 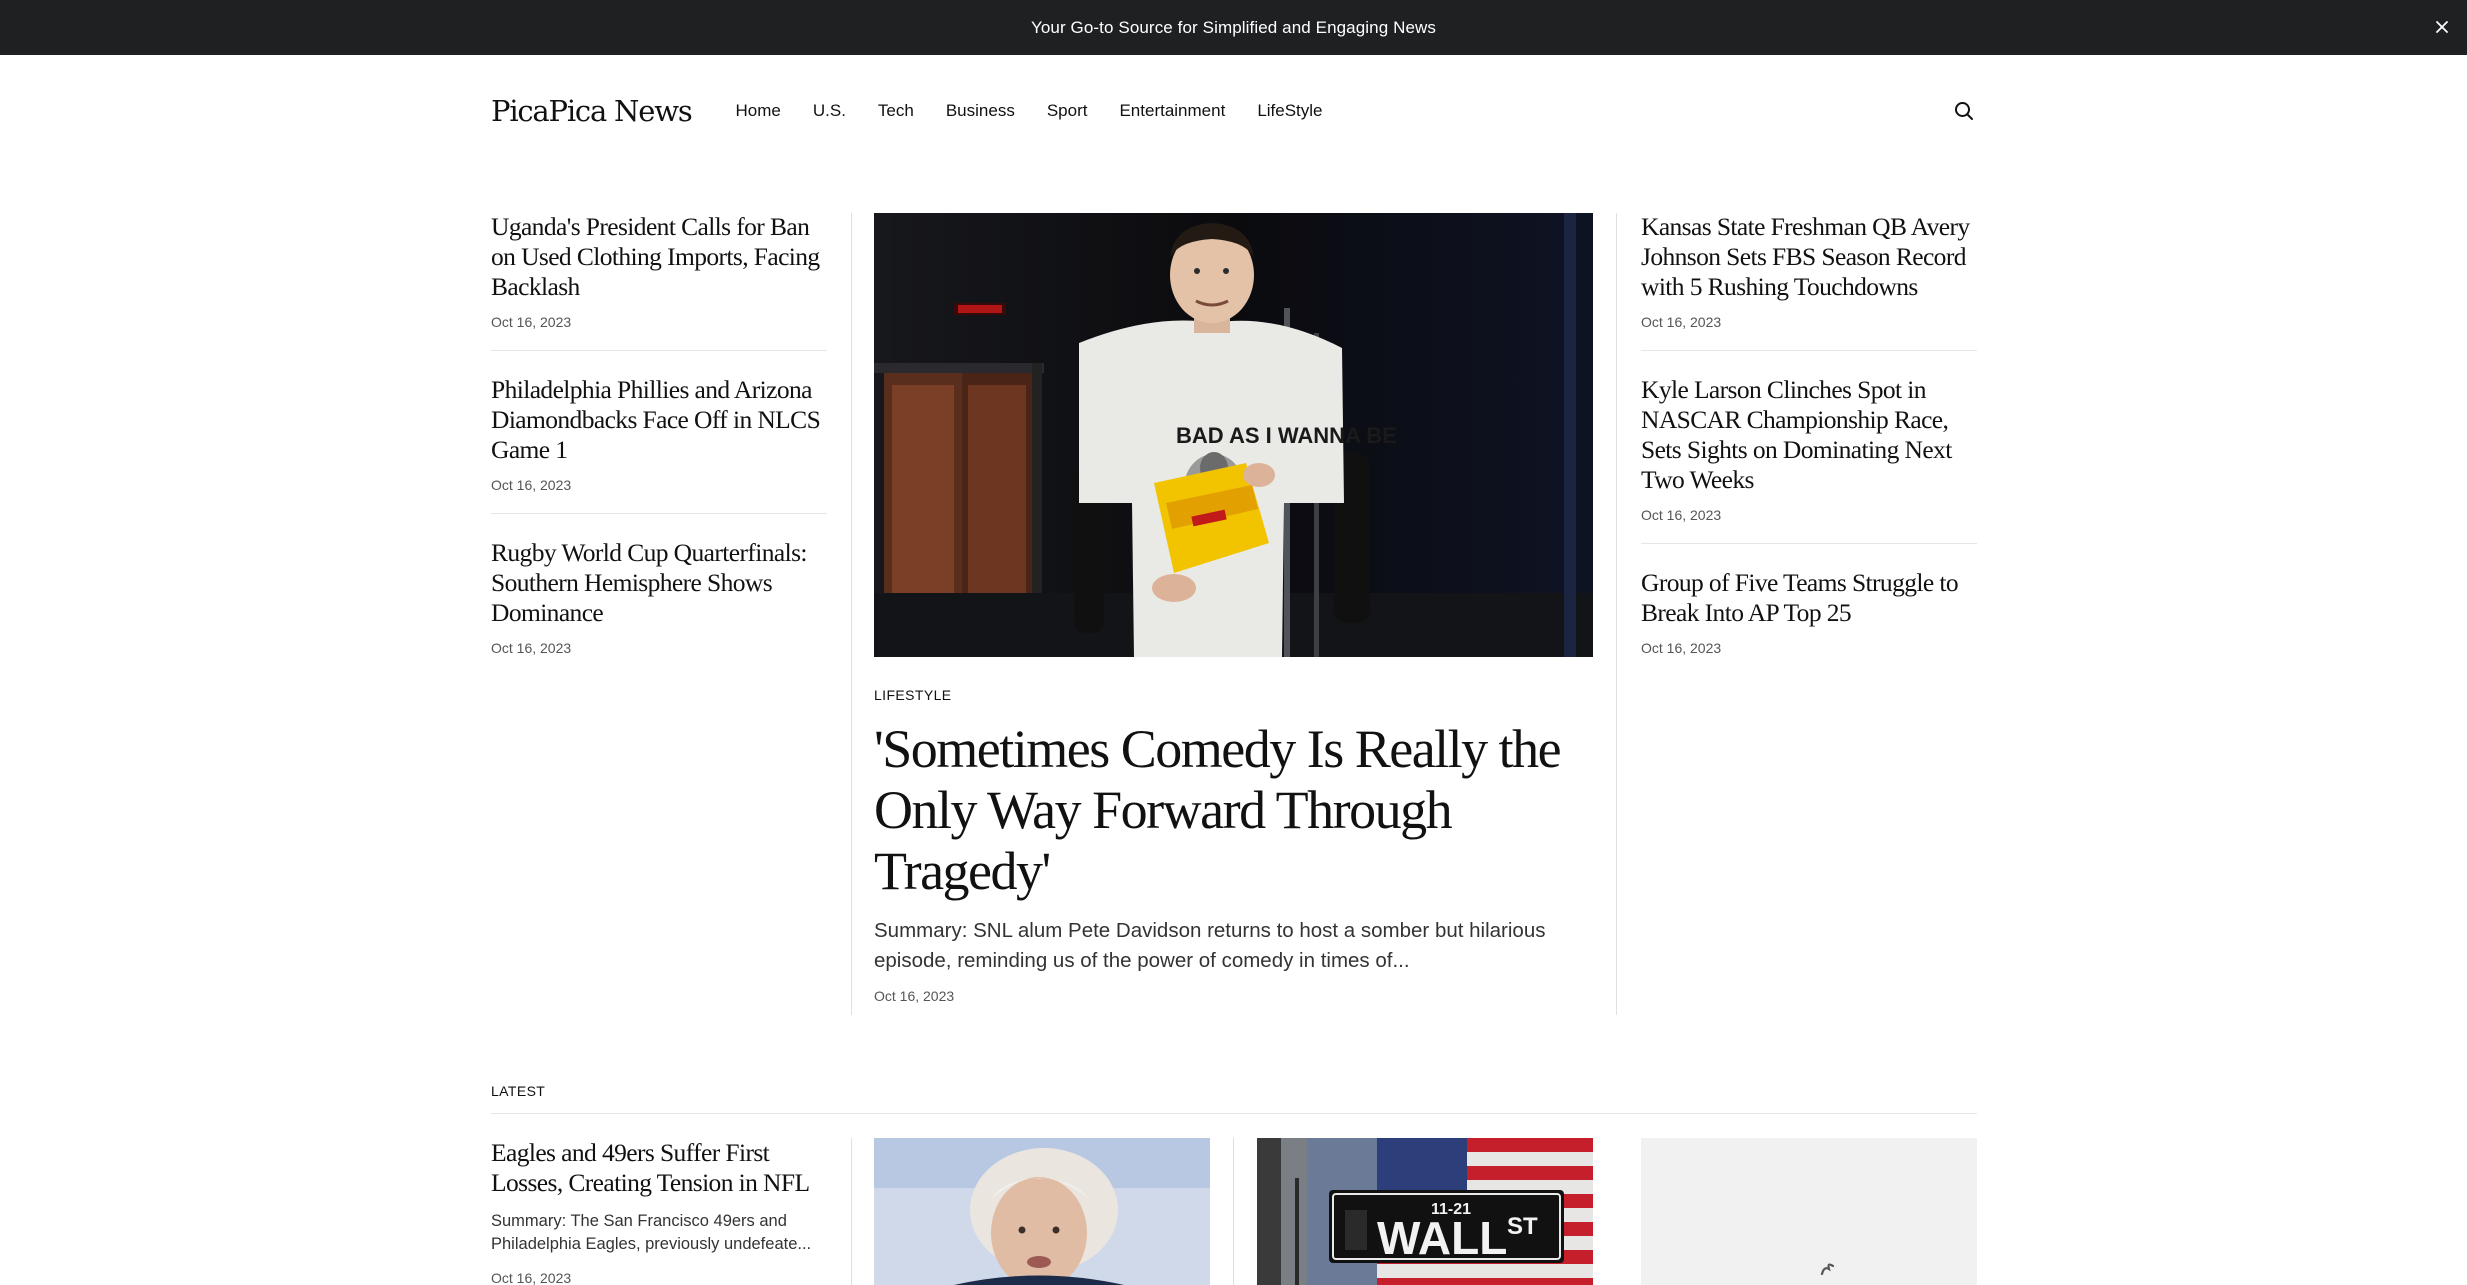 What do you see at coordinates (2442, 27) in the screenshot?
I see `close-icon` at bounding box center [2442, 27].